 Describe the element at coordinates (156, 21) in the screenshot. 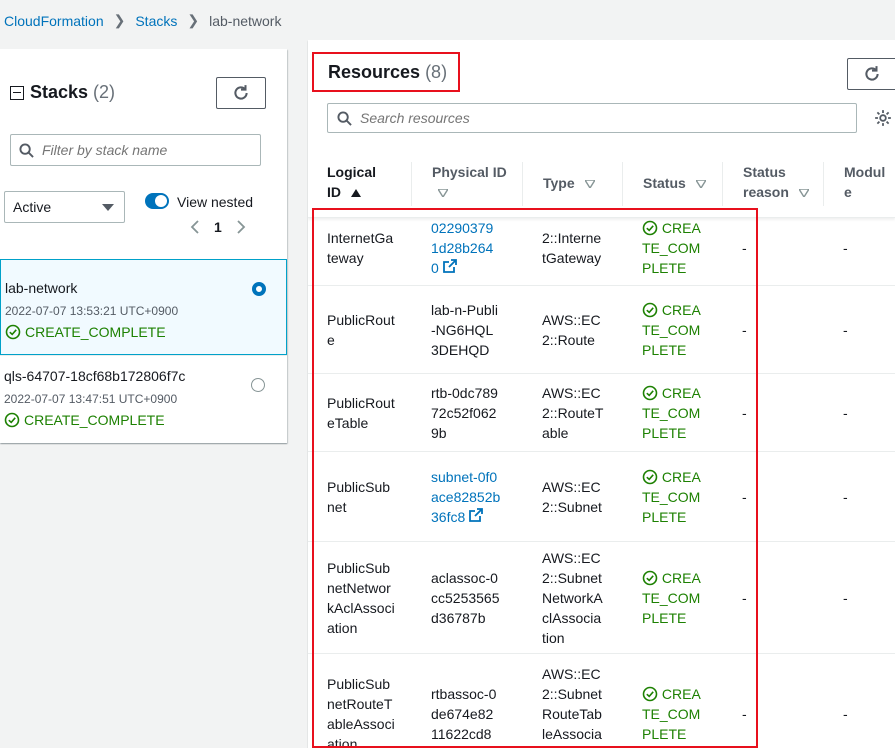

I see `breadcrumb-stacks: Stacks` at that location.